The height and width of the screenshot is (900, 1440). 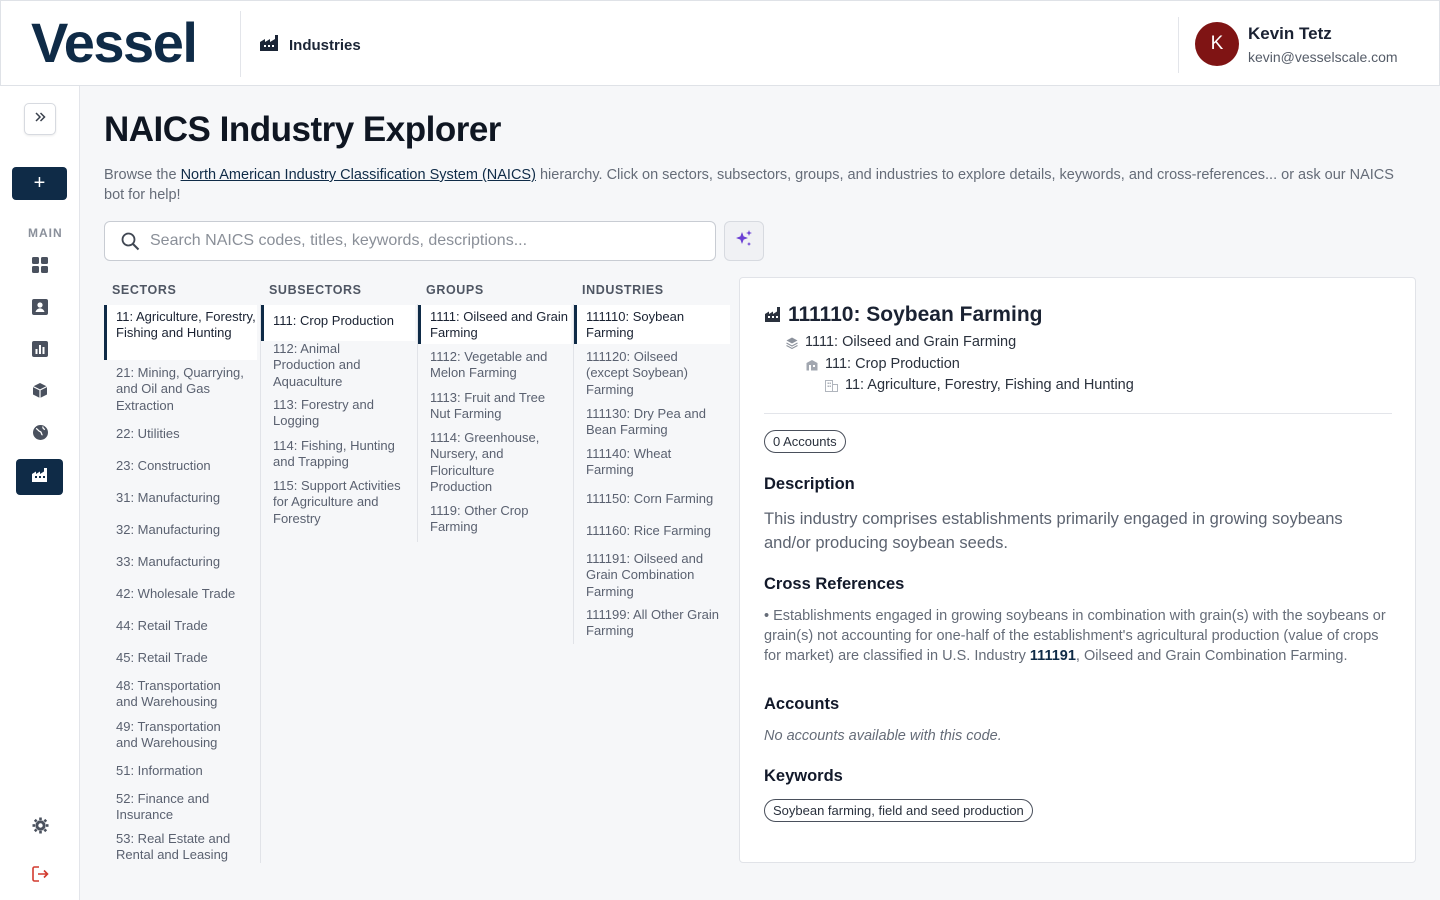 I want to click on subsector-item: 114: Fishing, Hunting and Trapping, so click(x=335, y=454).